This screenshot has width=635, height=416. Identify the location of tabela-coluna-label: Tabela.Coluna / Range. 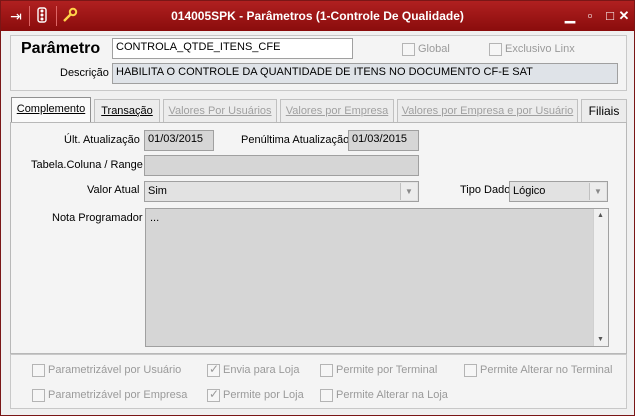
(87, 165).